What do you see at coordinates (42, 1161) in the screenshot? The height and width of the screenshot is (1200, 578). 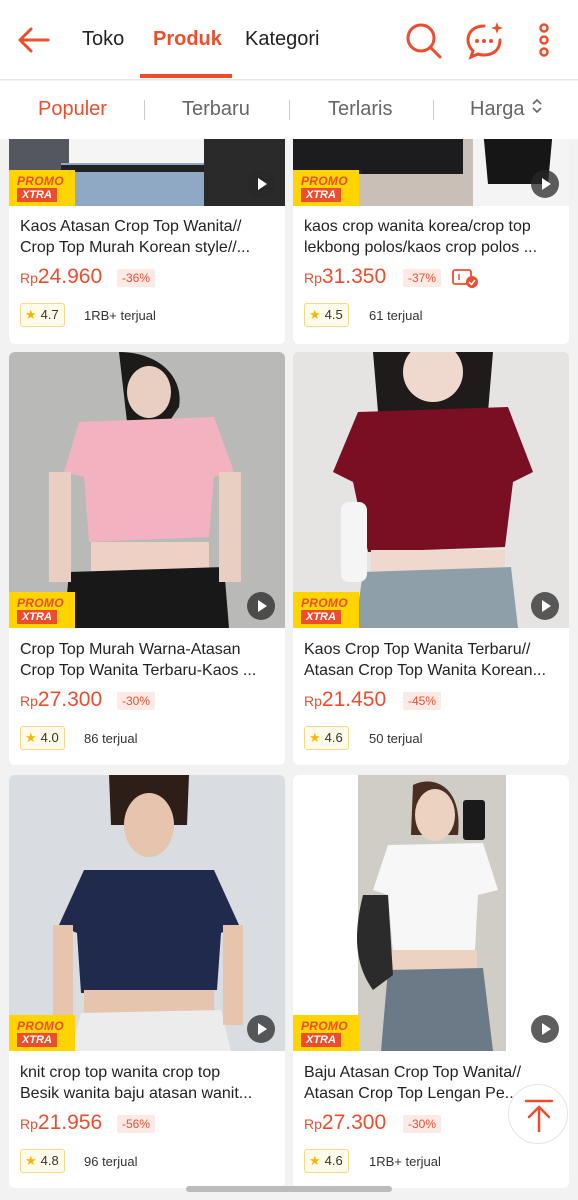 I see `rating-badge: ★ 4.8` at bounding box center [42, 1161].